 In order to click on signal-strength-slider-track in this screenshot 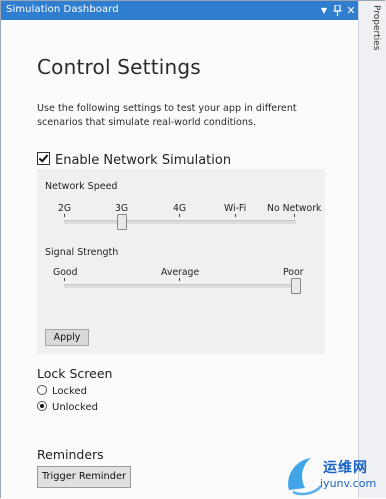, I will do `click(182, 286)`.